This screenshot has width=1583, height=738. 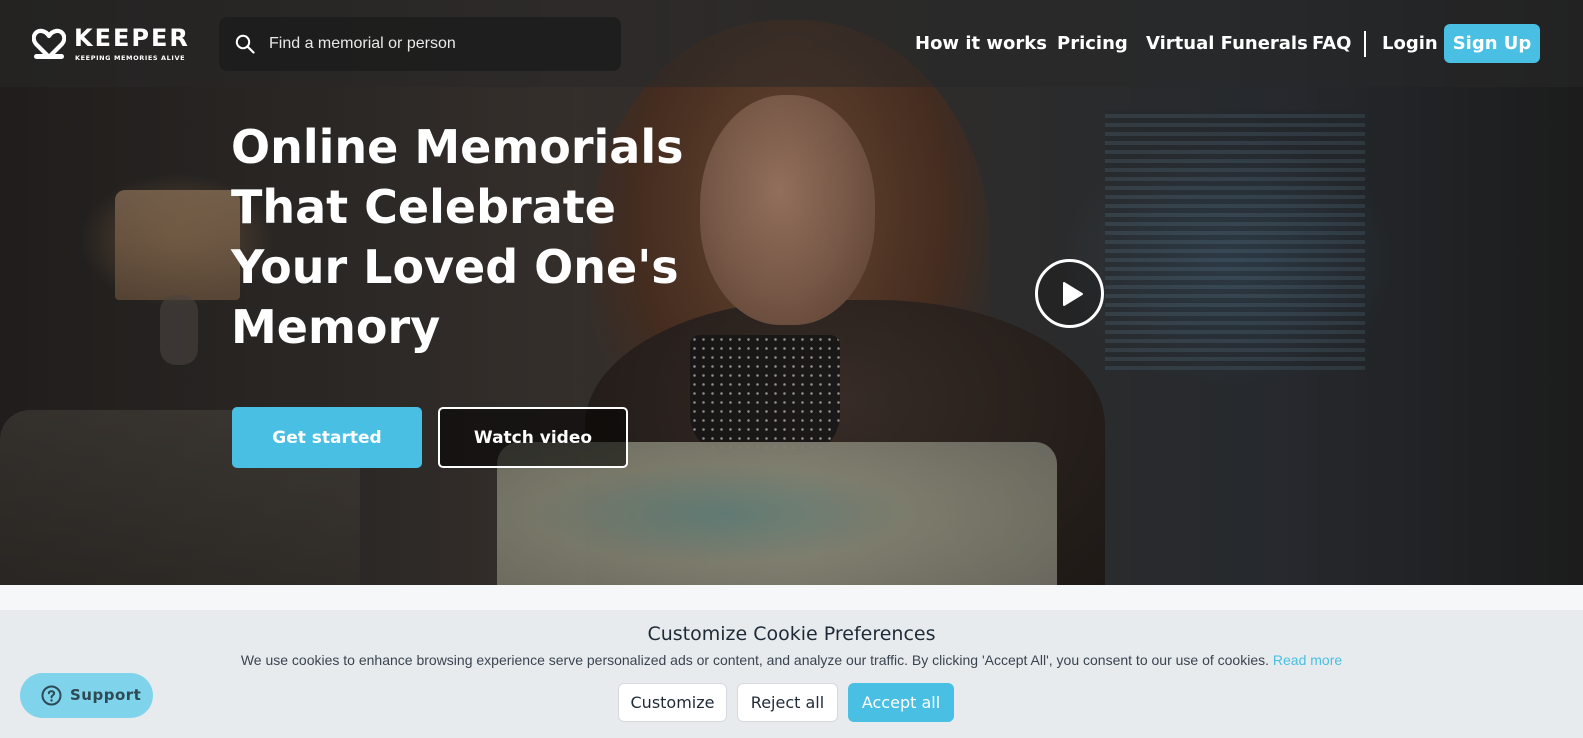 What do you see at coordinates (787, 702) in the screenshot?
I see `reject-all-button: Reject all` at bounding box center [787, 702].